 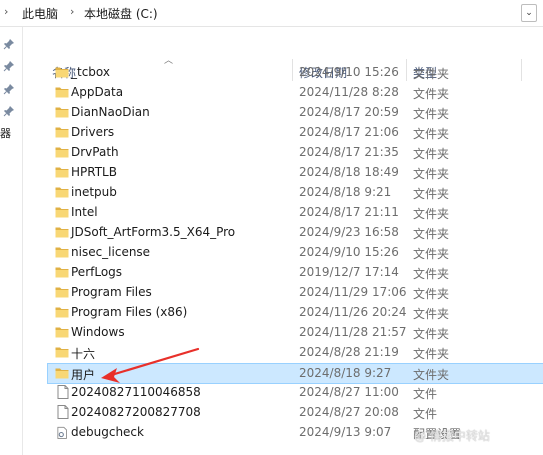 I want to click on file-name: AppData, so click(x=97, y=92).